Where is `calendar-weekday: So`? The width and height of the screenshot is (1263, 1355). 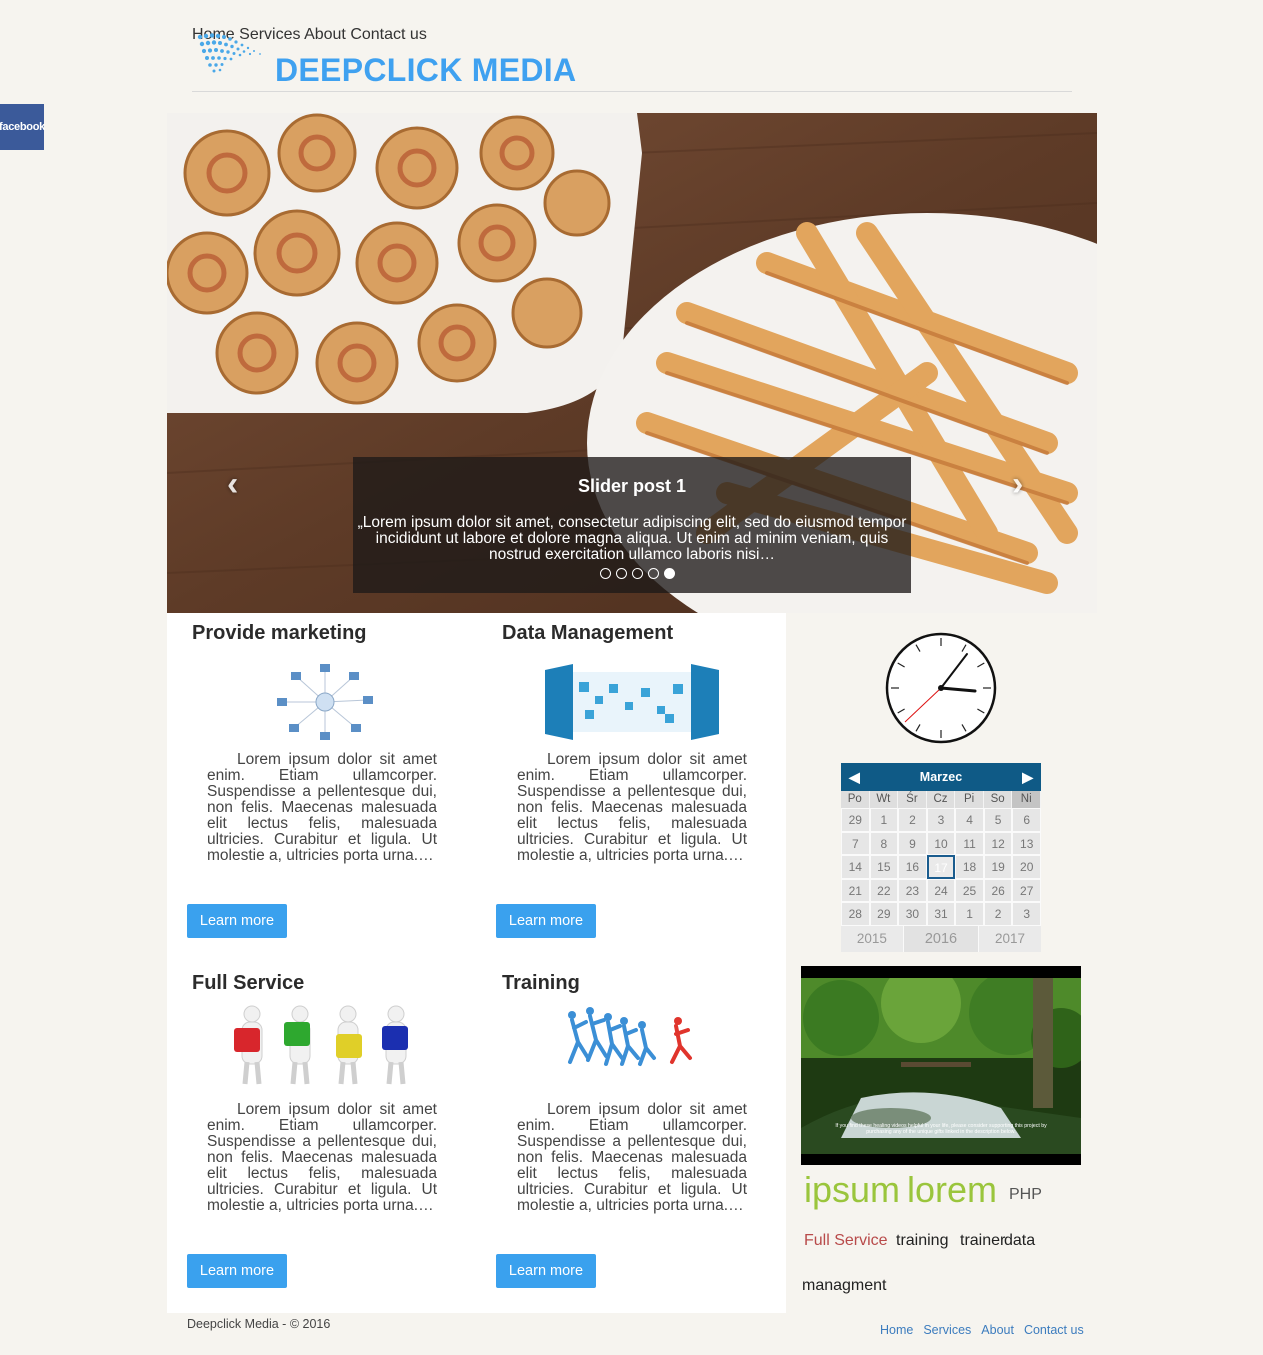
calendar-weekday: So is located at coordinates (998, 799).